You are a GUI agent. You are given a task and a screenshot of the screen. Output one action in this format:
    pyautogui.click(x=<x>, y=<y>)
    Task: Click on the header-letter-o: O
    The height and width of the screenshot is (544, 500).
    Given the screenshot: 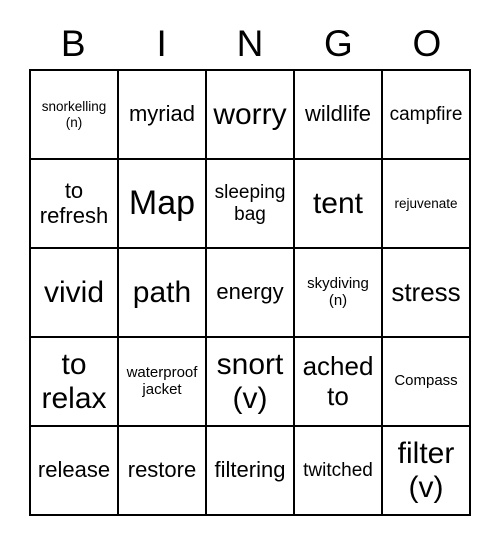 What is the action you would take?
    pyautogui.click(x=427, y=43)
    